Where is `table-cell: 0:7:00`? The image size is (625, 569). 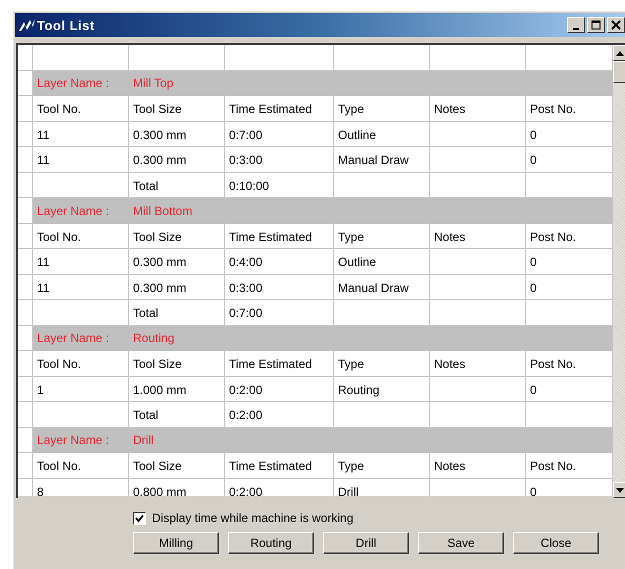
table-cell: 0:7:00 is located at coordinates (279, 134).